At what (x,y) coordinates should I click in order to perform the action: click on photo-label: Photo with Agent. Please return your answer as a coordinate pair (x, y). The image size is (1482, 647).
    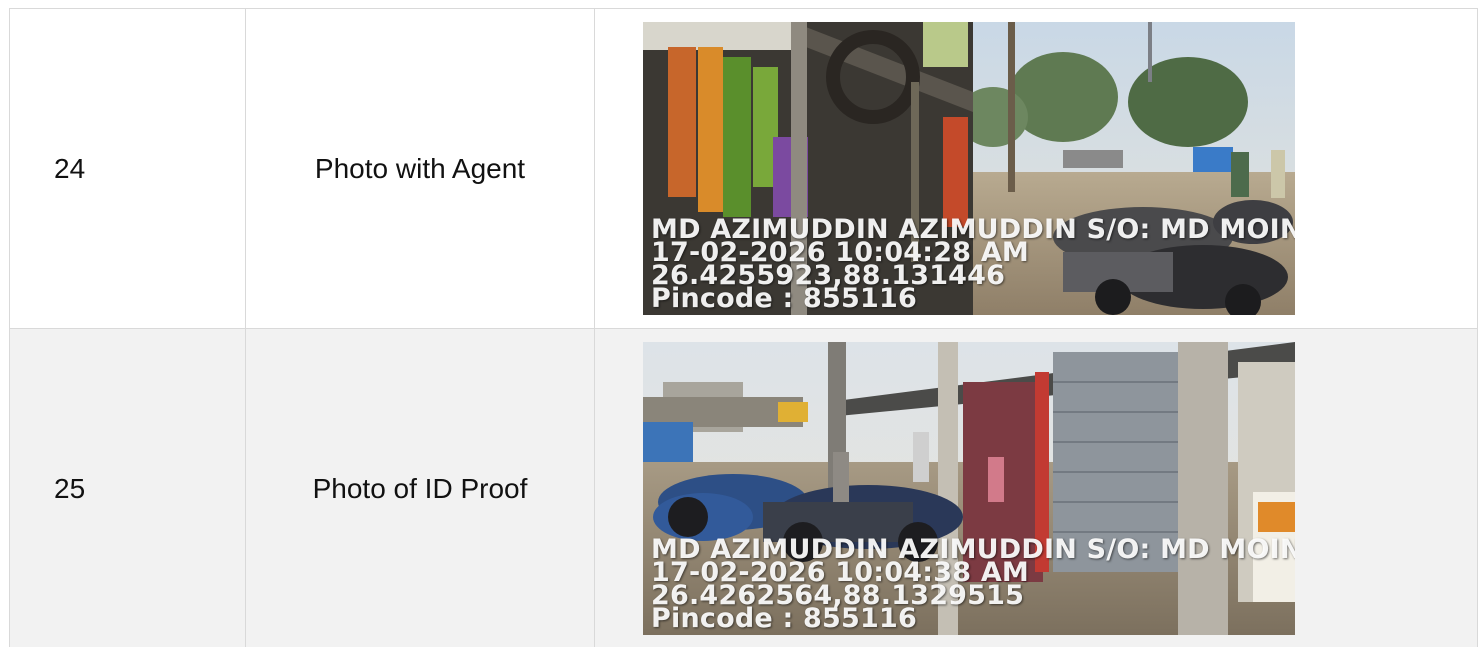
    Looking at the image, I should click on (420, 168).